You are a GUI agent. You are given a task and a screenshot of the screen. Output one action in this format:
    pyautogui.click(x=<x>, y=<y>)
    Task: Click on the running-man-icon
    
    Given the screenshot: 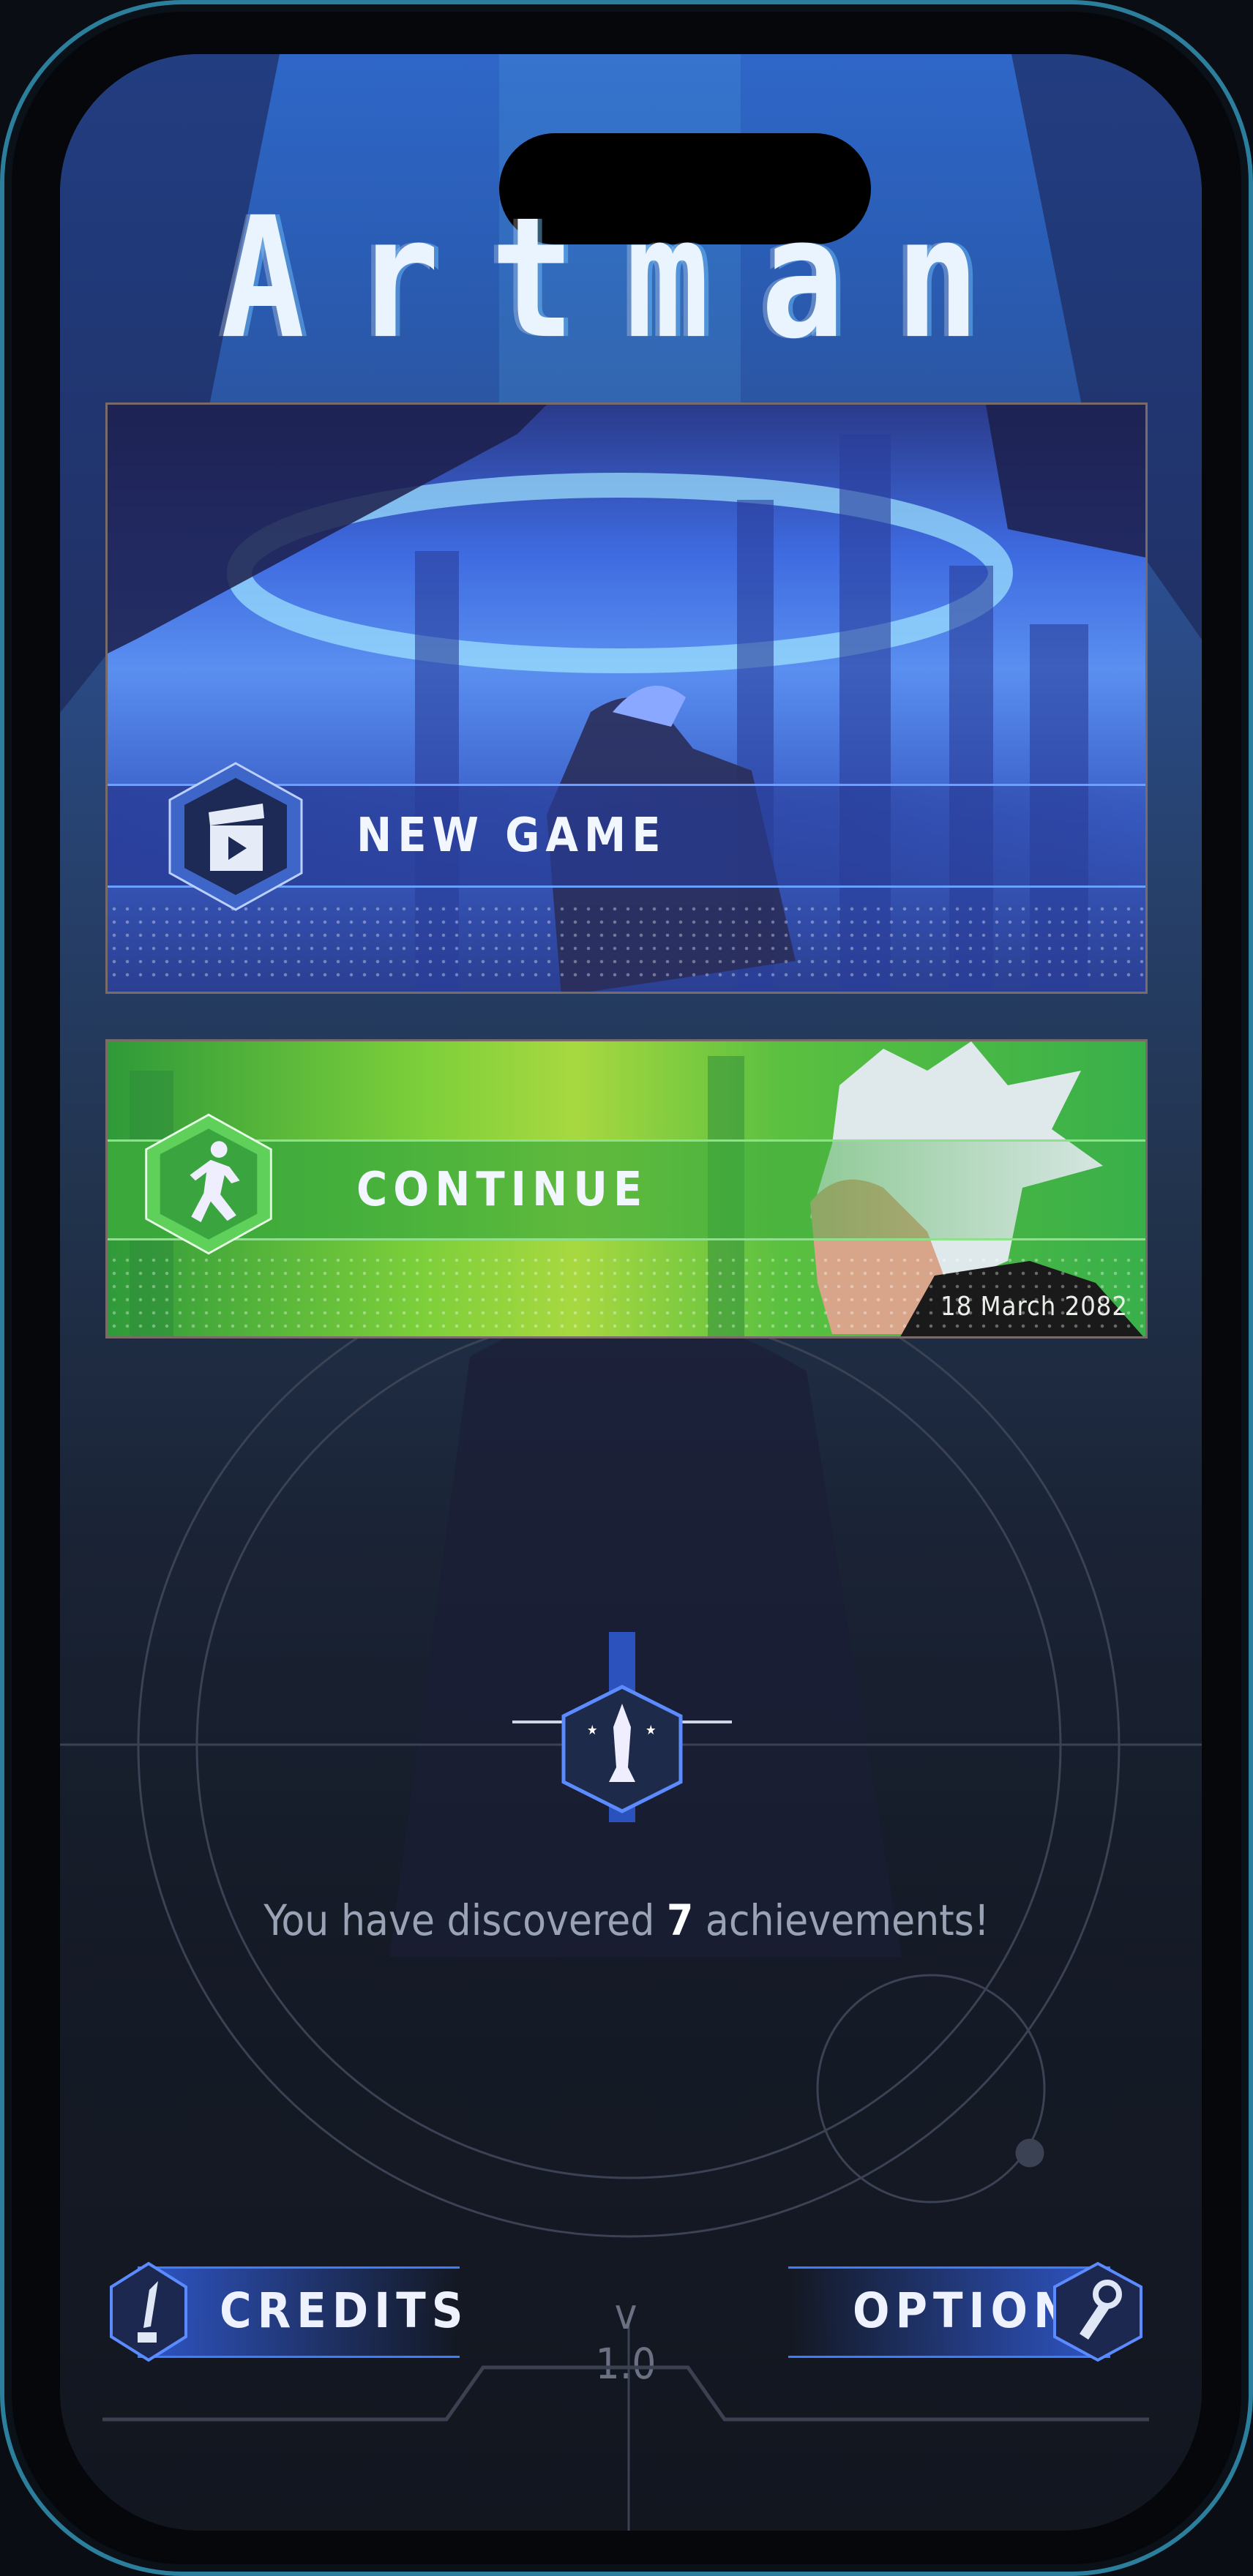 What is the action you would take?
    pyautogui.click(x=208, y=1184)
    